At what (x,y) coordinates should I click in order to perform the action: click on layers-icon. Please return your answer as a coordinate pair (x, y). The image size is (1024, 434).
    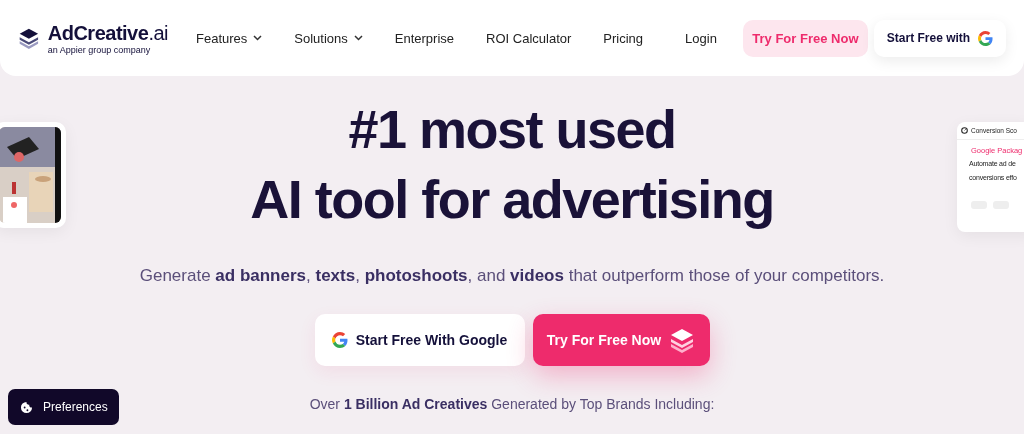
    Looking at the image, I should click on (682, 340).